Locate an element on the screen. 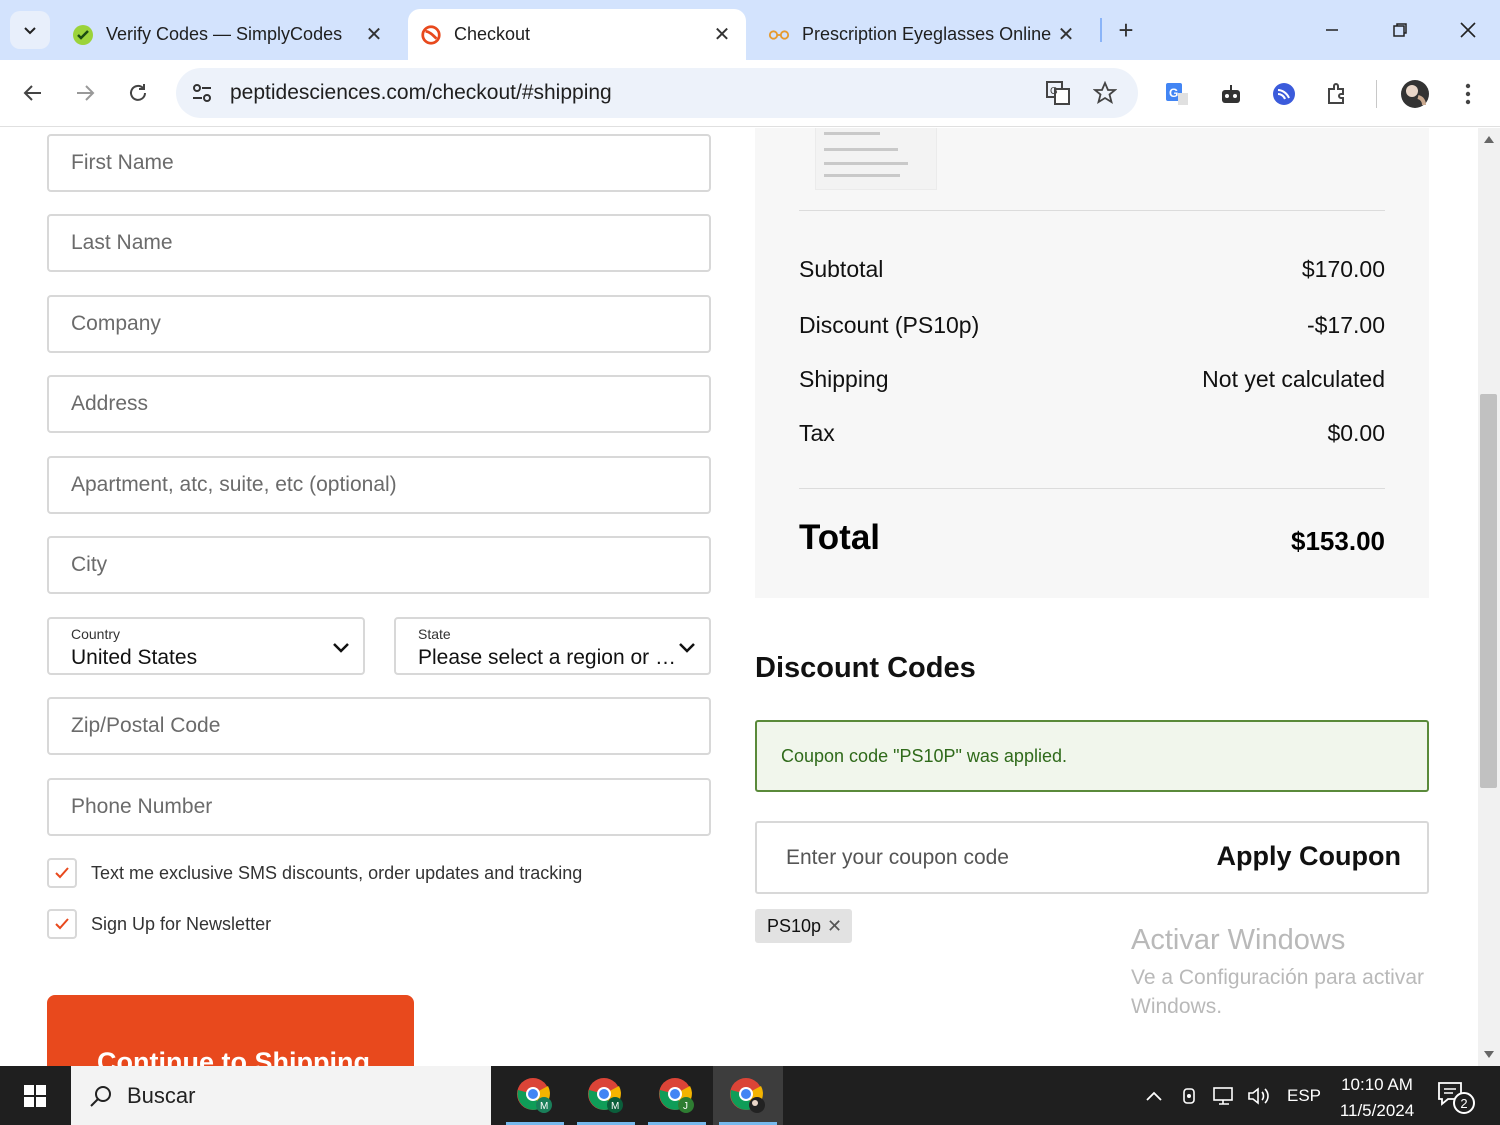  scrollbar-thumb is located at coordinates (1488, 591).